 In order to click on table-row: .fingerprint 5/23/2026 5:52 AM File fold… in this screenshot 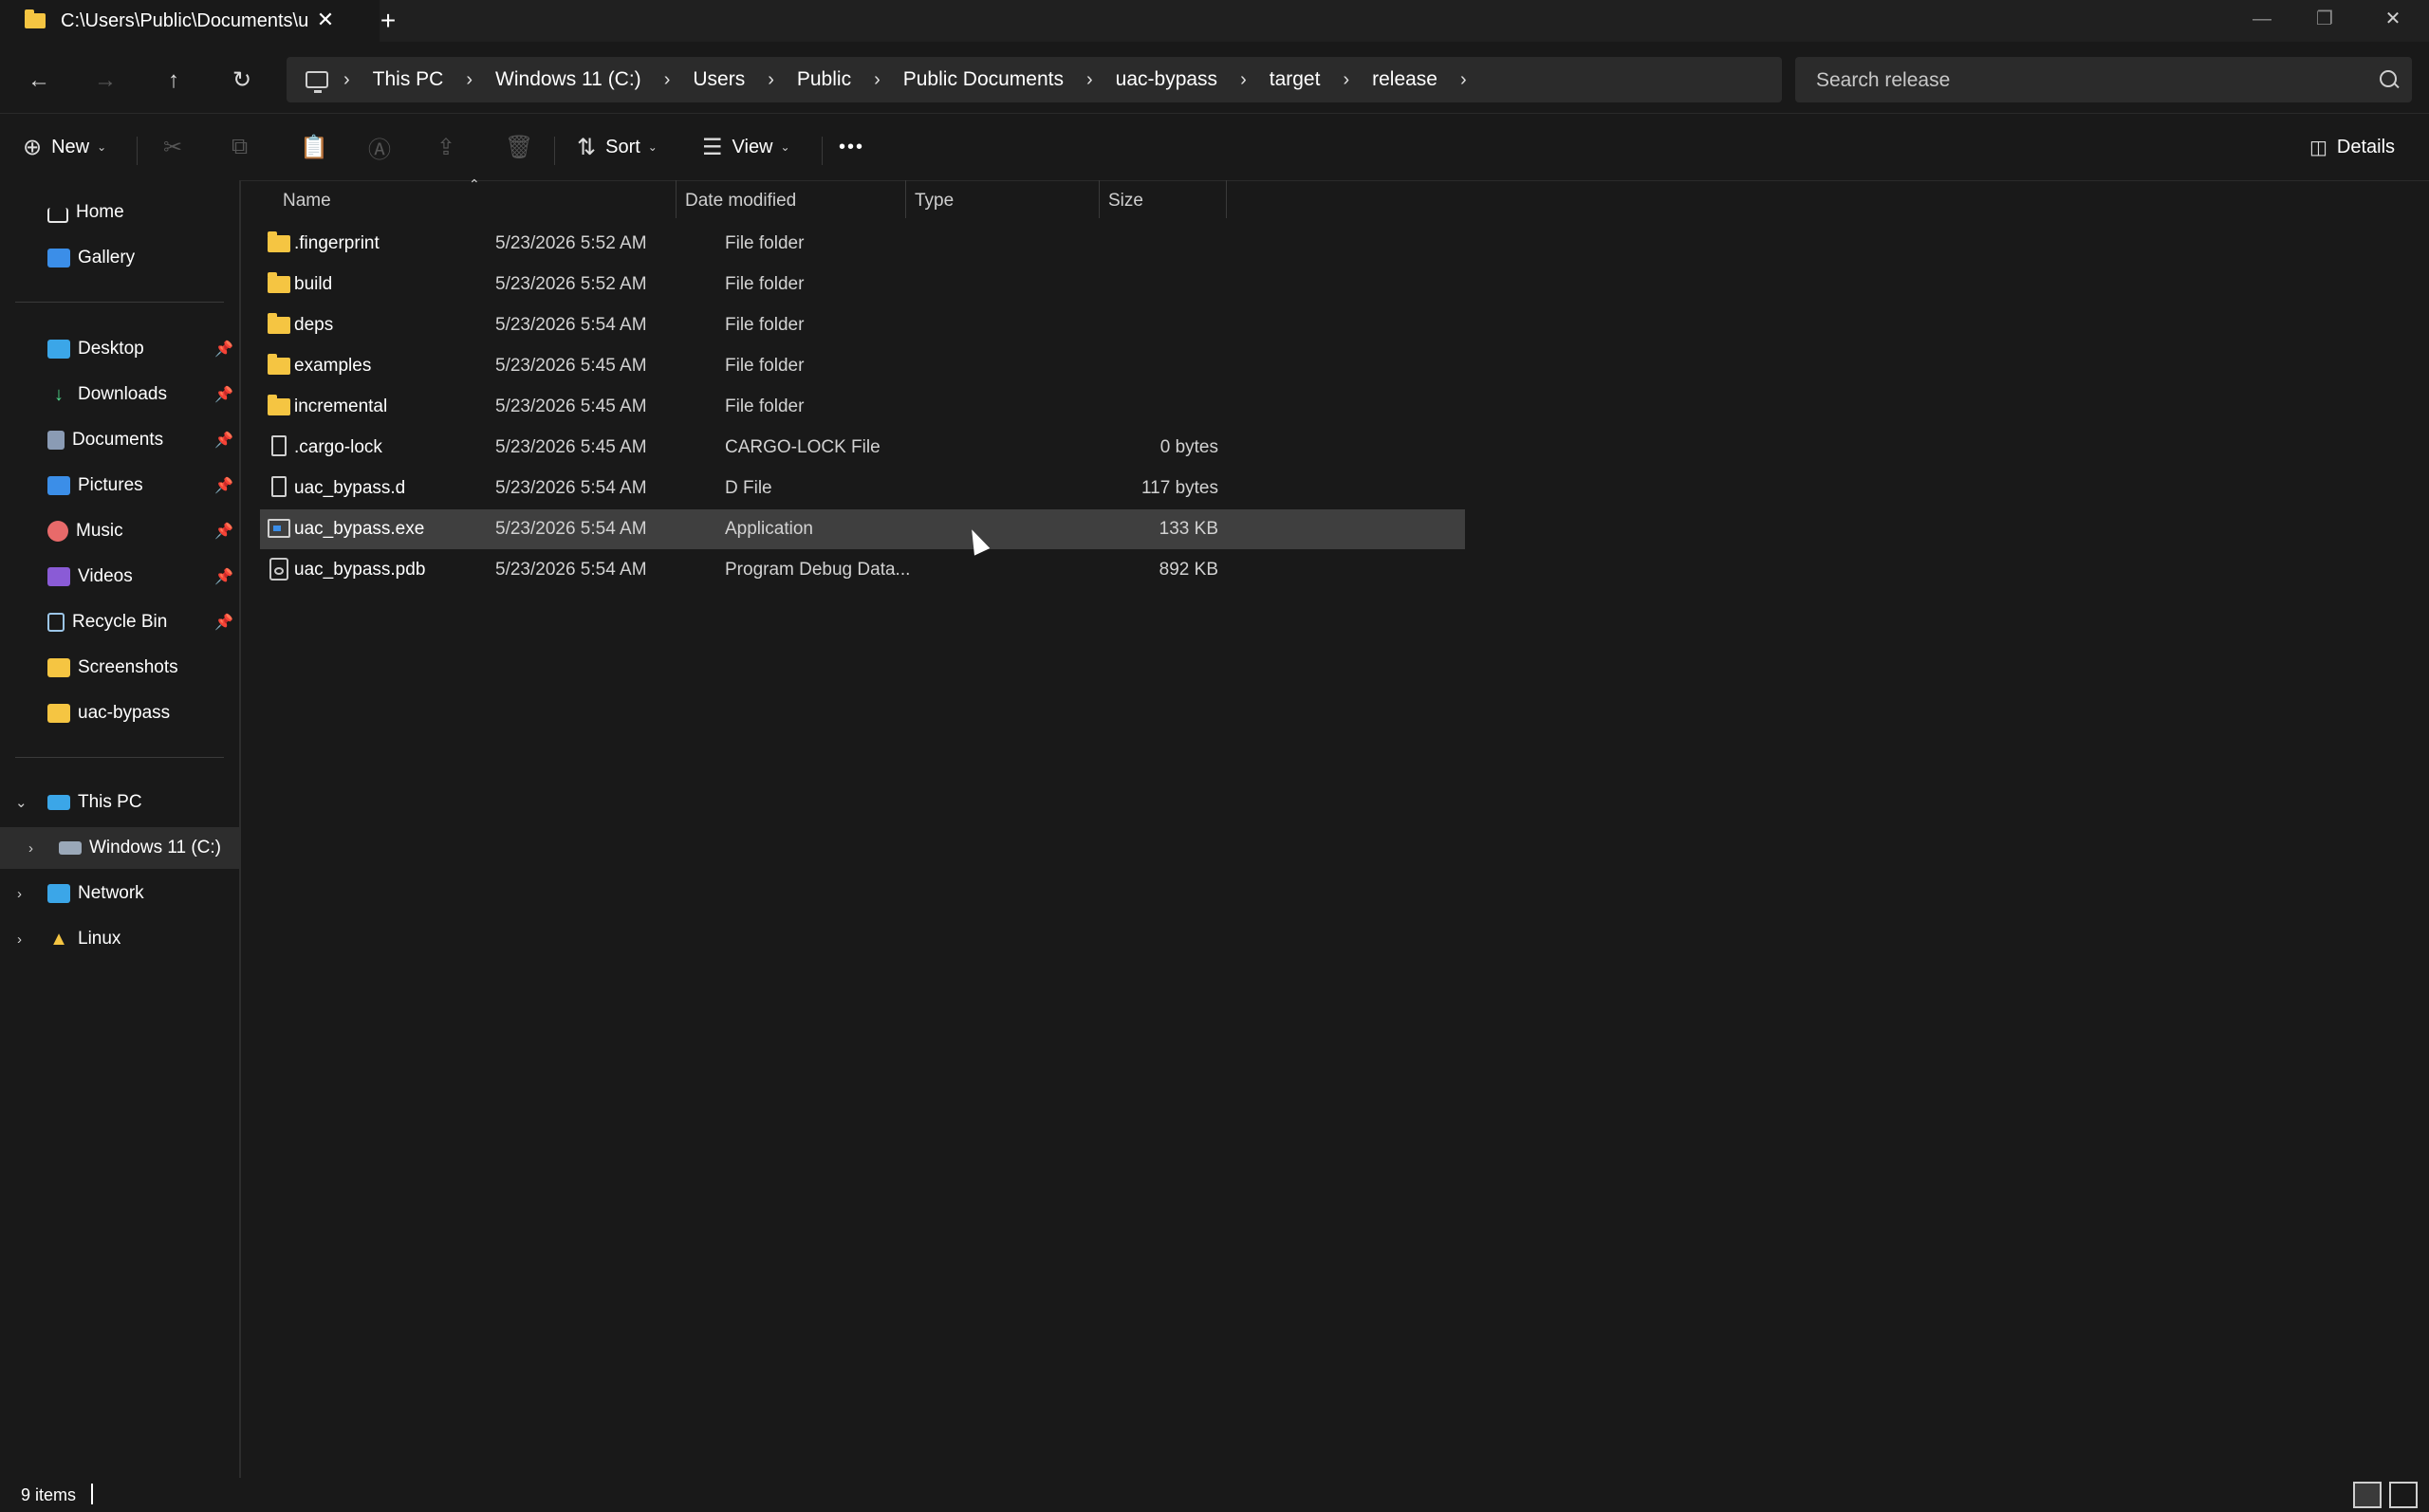, I will do `click(862, 244)`.